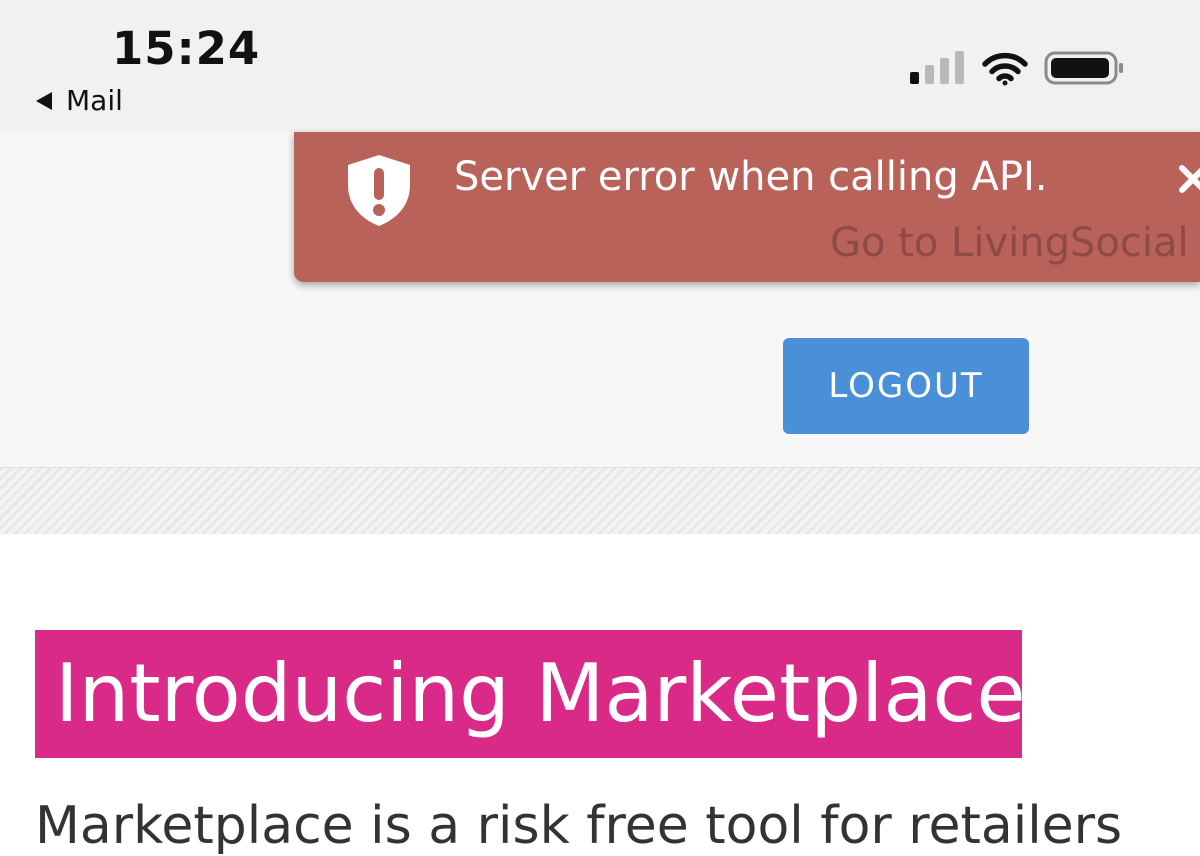 Image resolution: width=1200 pixels, height=856 pixels. I want to click on signal-icon, so click(937, 67).